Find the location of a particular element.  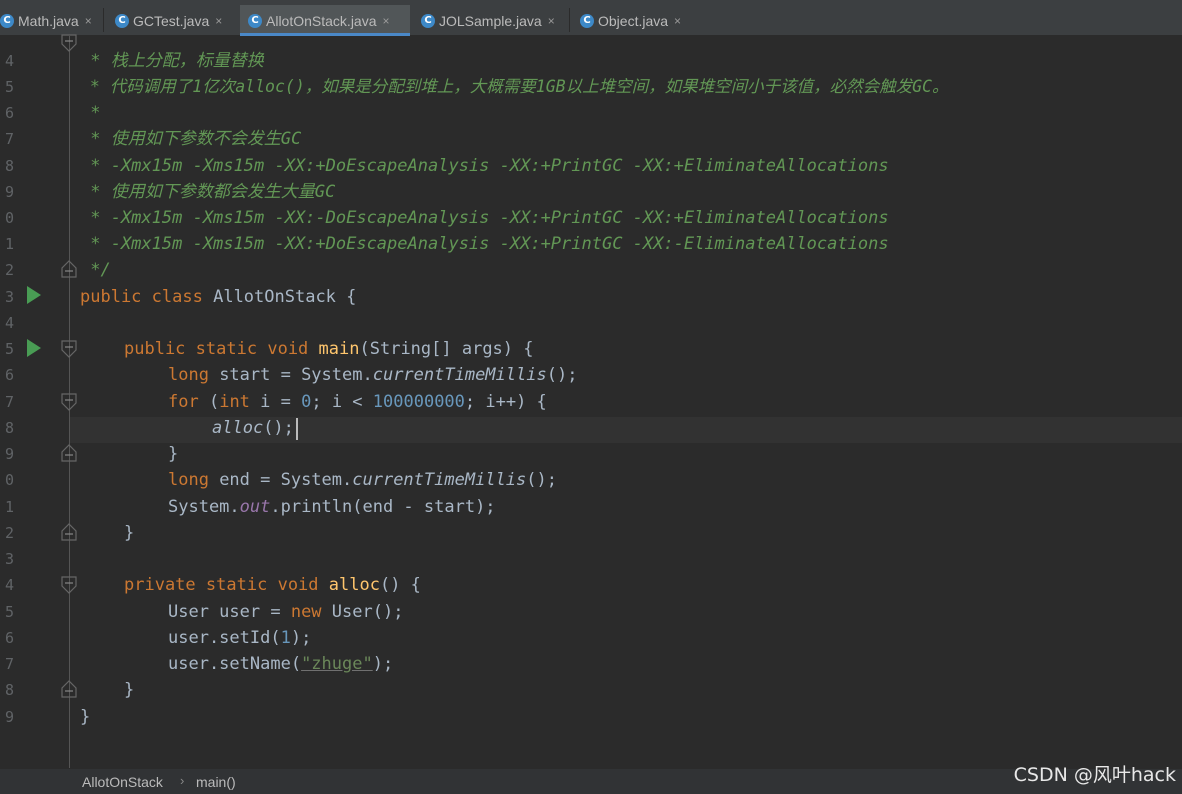

text-caret is located at coordinates (297, 429).